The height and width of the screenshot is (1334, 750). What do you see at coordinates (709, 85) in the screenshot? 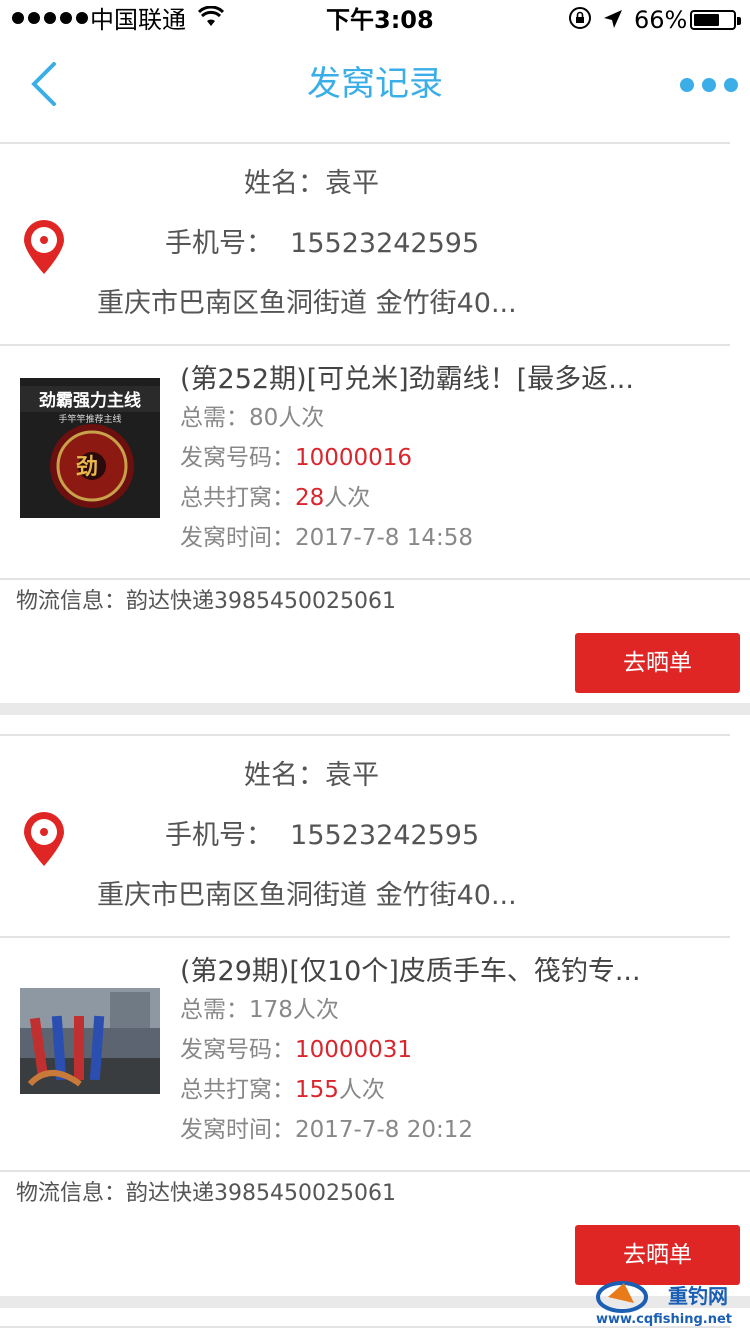
I see `more-button` at bounding box center [709, 85].